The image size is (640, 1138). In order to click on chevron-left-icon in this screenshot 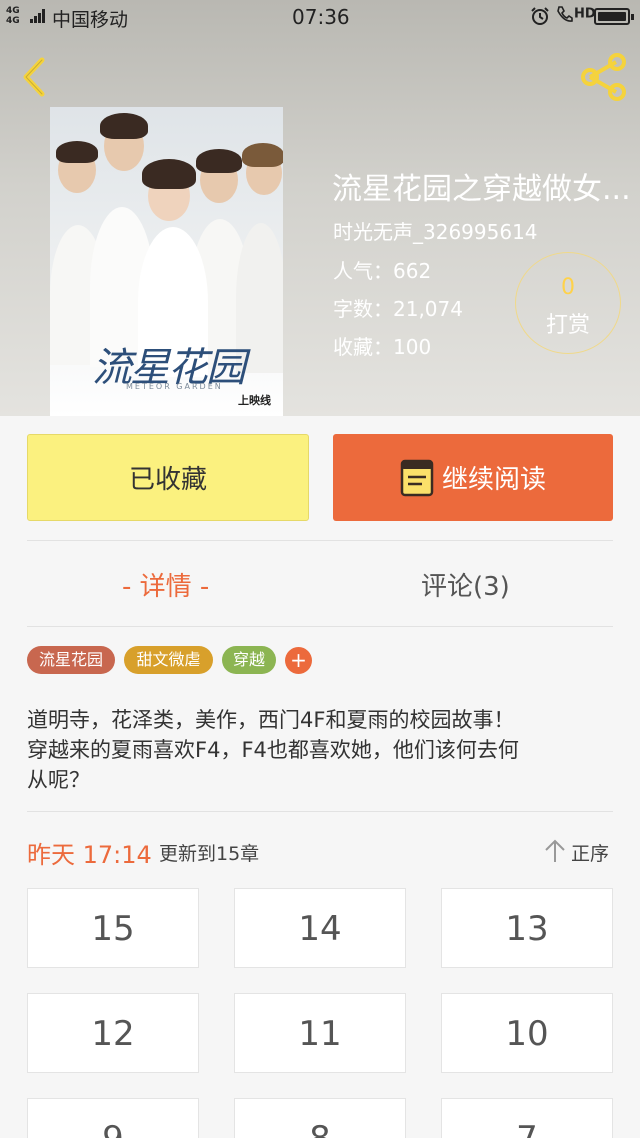, I will do `click(34, 77)`.